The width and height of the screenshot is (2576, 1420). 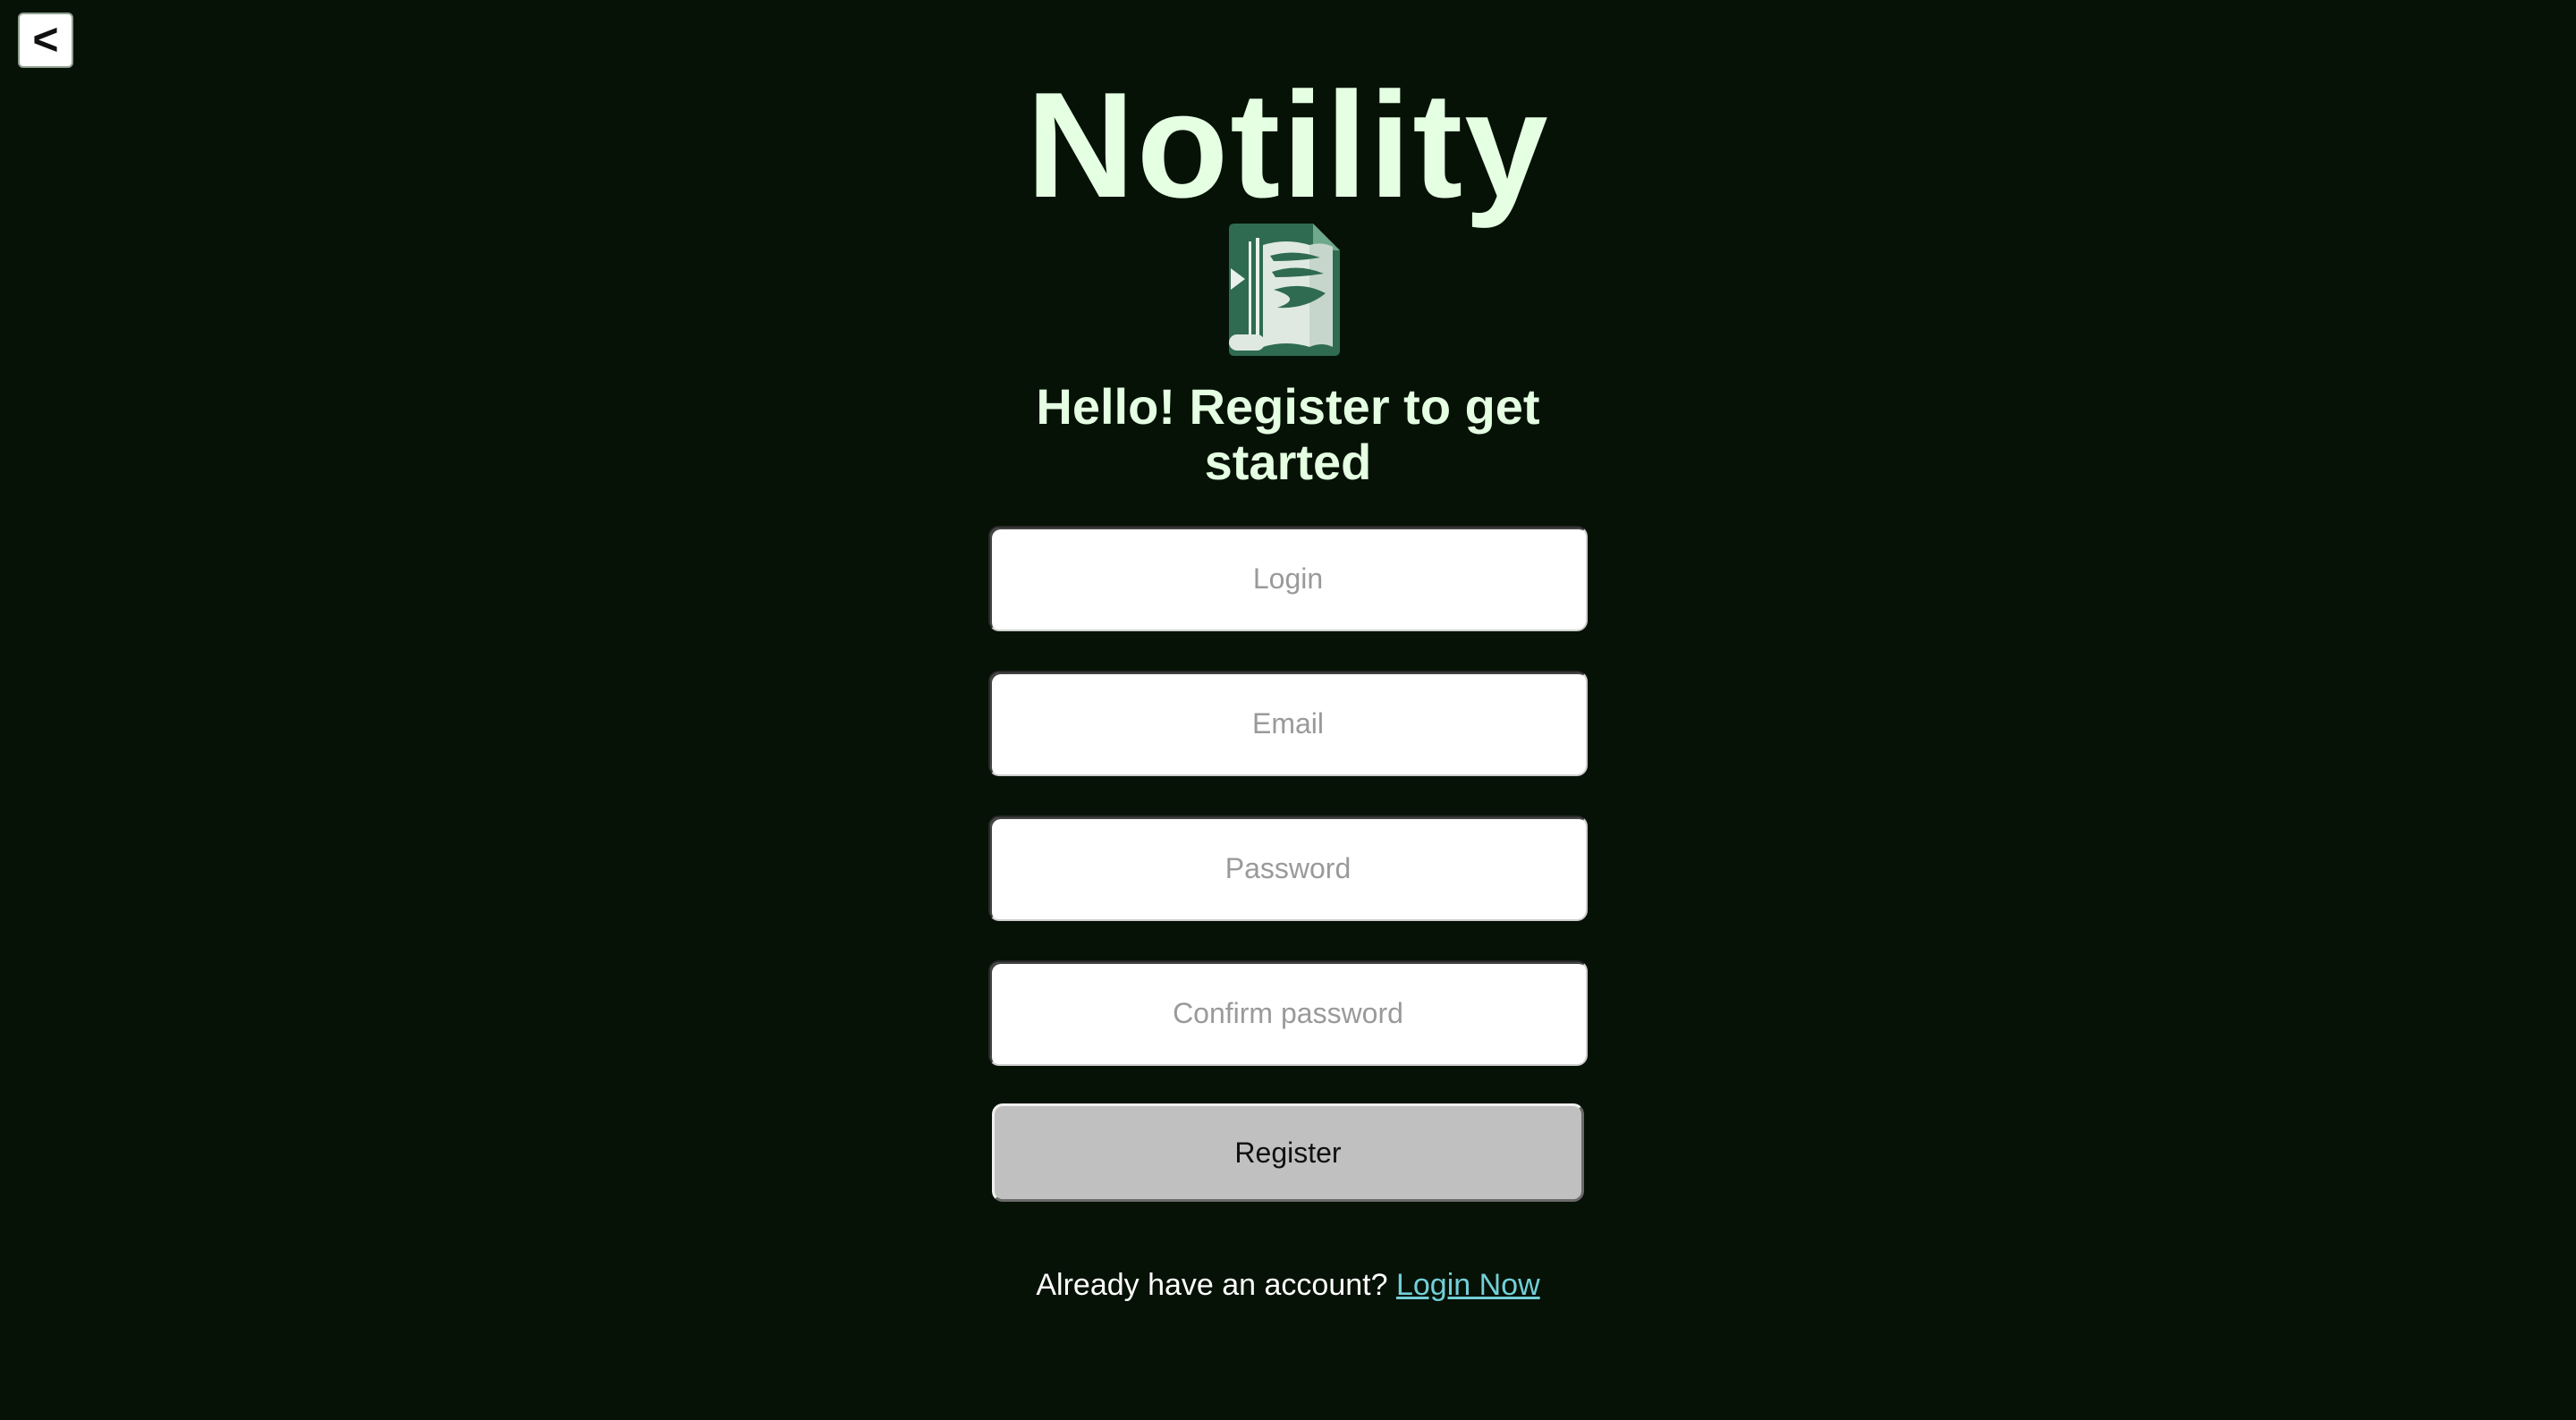 What do you see at coordinates (1288, 1013) in the screenshot?
I see `confirm-password-input` at bounding box center [1288, 1013].